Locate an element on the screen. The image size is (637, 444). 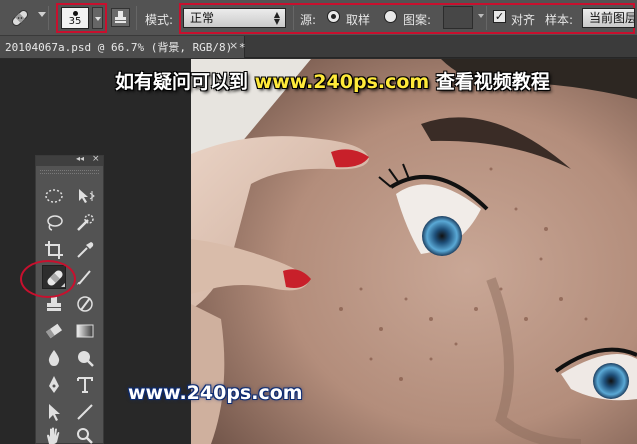
mode-value: 正常 is located at coordinates (202, 18).